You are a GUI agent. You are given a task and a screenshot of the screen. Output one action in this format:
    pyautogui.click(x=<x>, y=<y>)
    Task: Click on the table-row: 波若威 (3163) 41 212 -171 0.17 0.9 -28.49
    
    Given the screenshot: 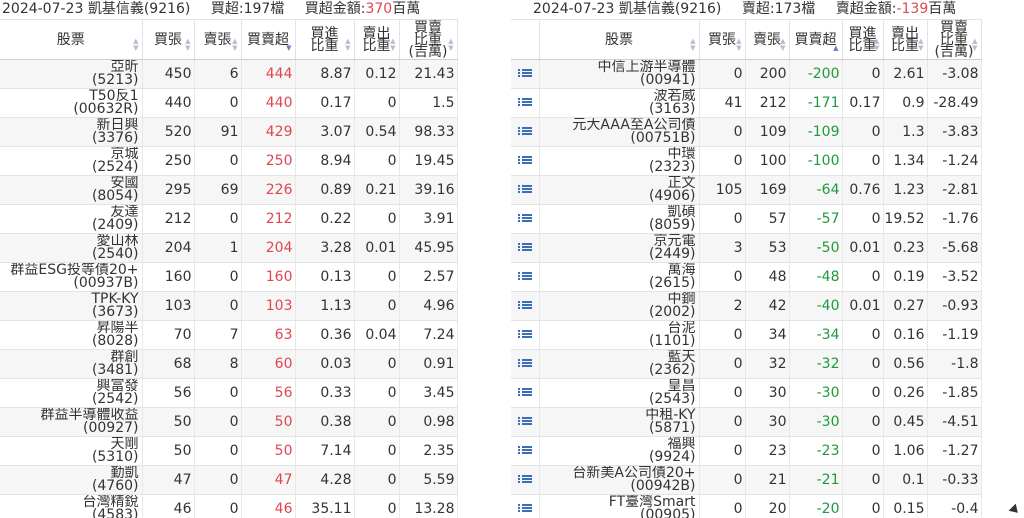 What is the action you would take?
    pyautogui.click(x=767, y=103)
    